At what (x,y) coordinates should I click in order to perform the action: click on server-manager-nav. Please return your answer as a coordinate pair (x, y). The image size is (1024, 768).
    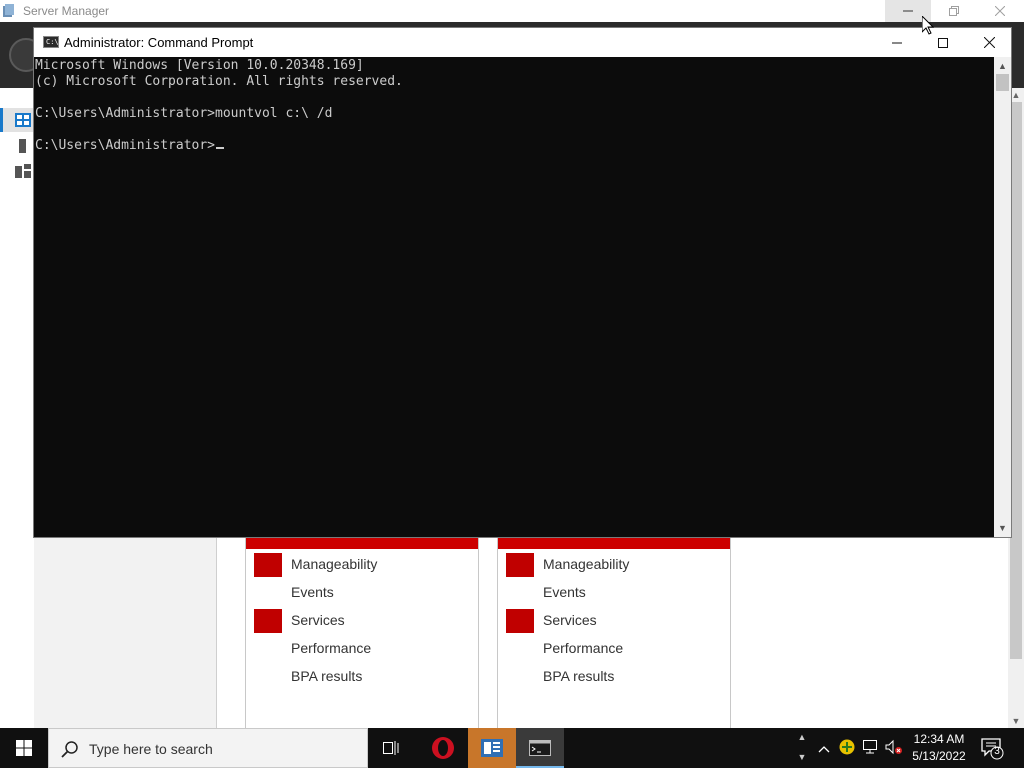
    Looking at the image, I should click on (17, 408).